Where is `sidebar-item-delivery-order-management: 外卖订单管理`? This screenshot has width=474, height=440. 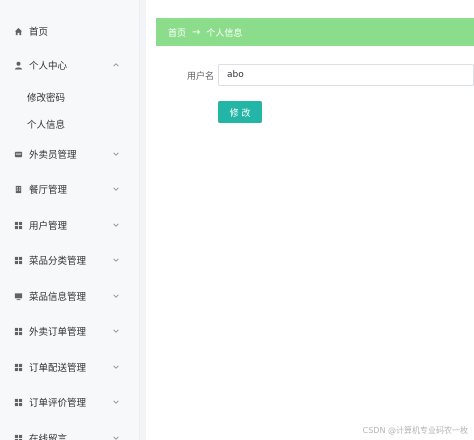 sidebar-item-delivery-order-management: 外卖订单管理 is located at coordinates (69, 331).